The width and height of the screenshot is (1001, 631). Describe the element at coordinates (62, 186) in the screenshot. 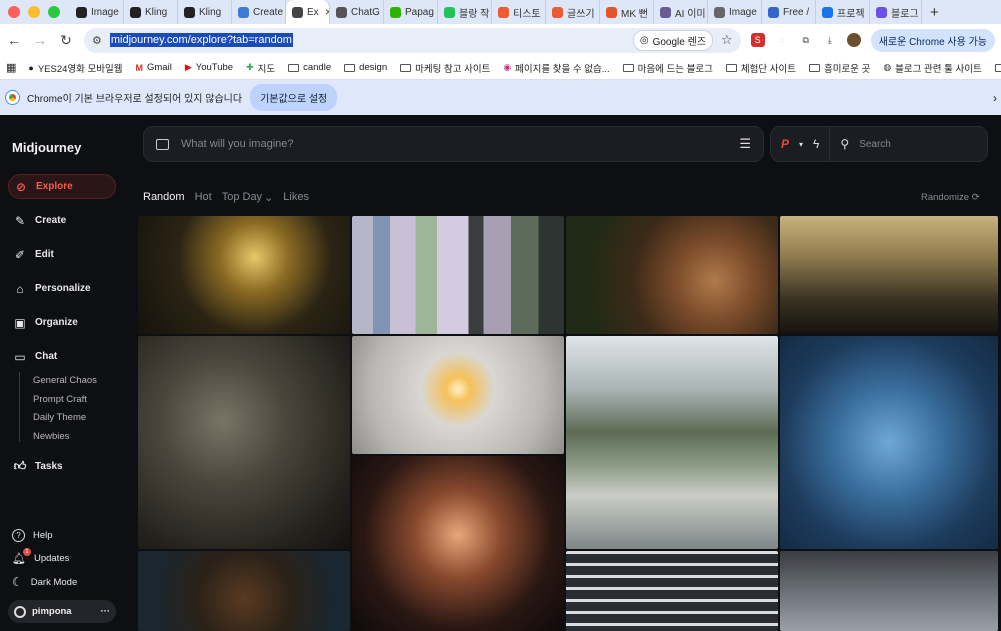

I see `sidebar-item-explore: ⊘ Explore` at that location.